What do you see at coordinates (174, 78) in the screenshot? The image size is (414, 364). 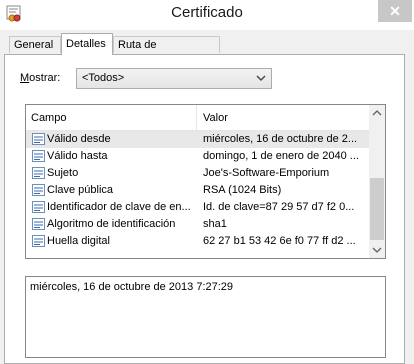 I see `filter-select: <Todos>` at bounding box center [174, 78].